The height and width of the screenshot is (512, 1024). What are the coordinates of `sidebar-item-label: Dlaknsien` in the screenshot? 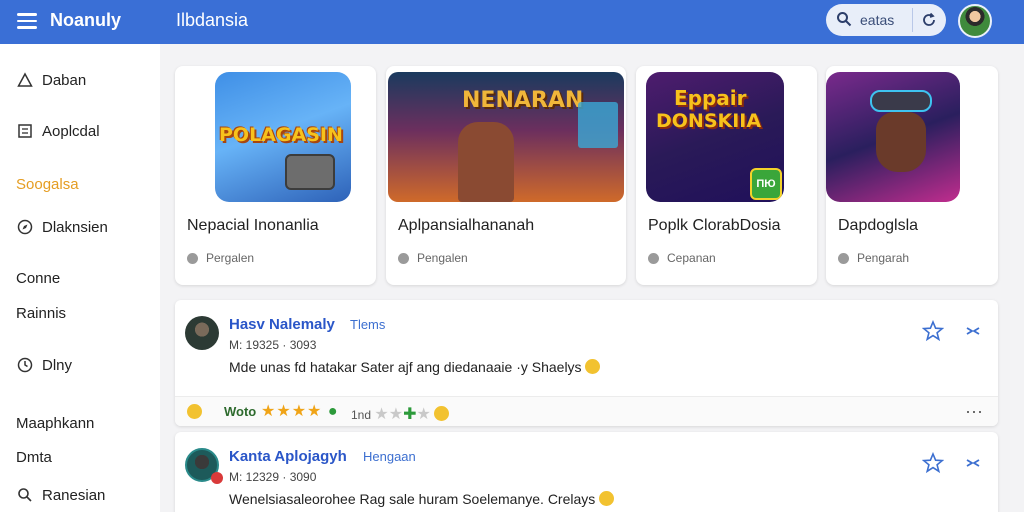 It's located at (75, 227).